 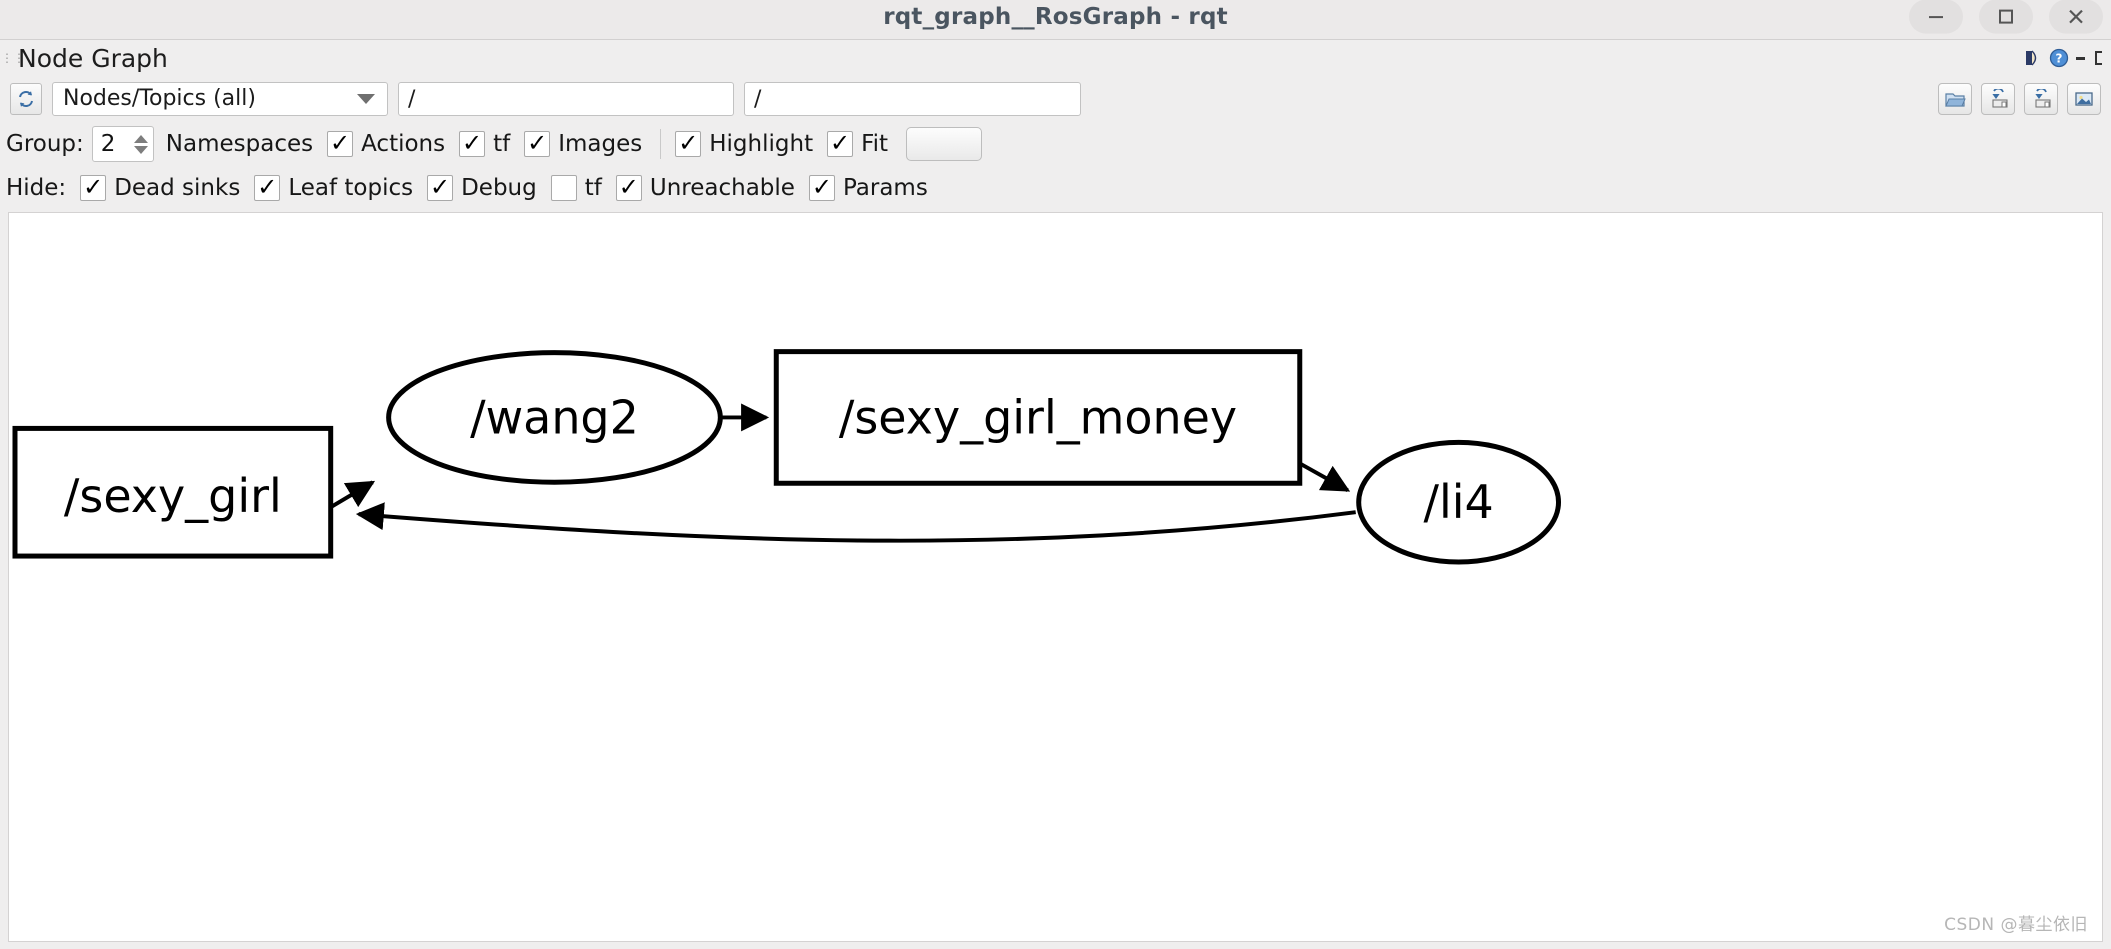 What do you see at coordinates (13, 58) in the screenshot?
I see `panel-grip-icon: ⋮⋮` at bounding box center [13, 58].